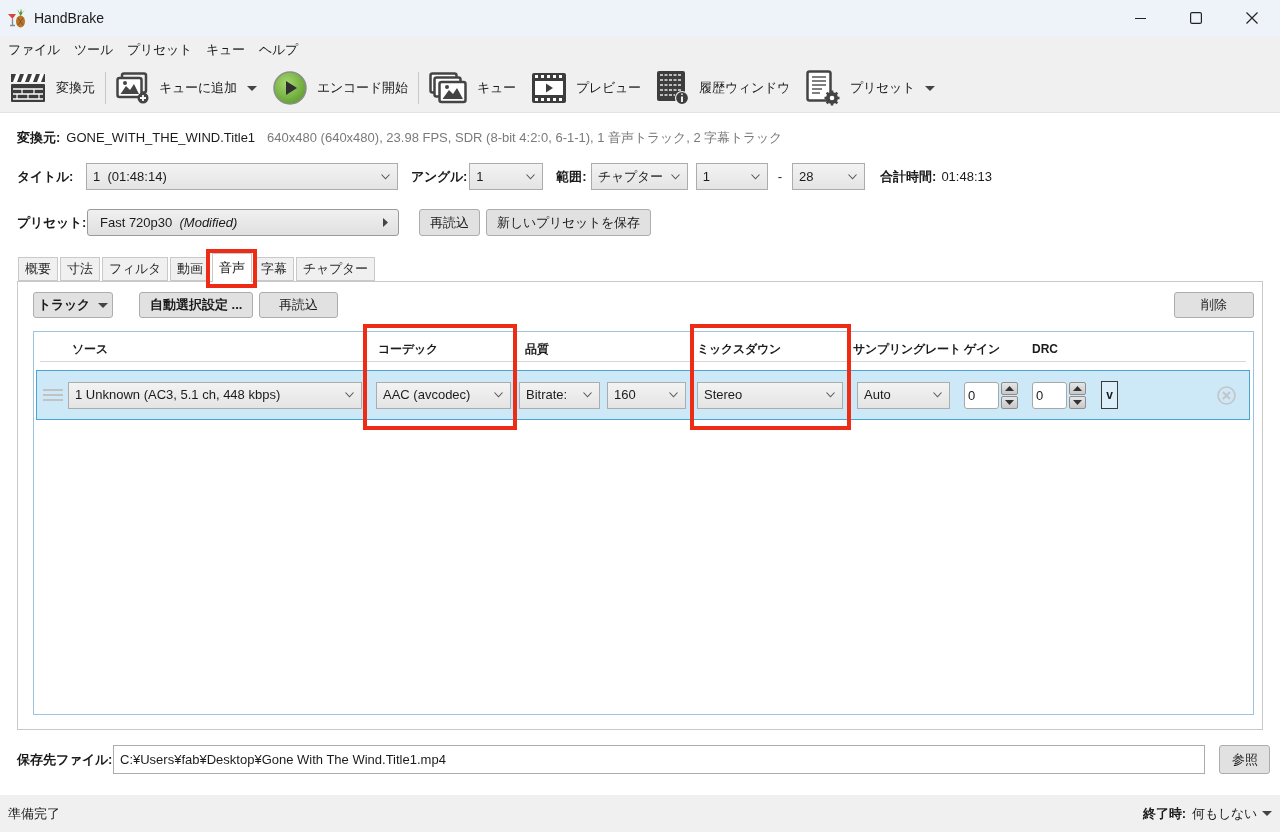 The width and height of the screenshot is (1280, 832). I want to click on duration-label: 合計時間:, so click(908, 176).